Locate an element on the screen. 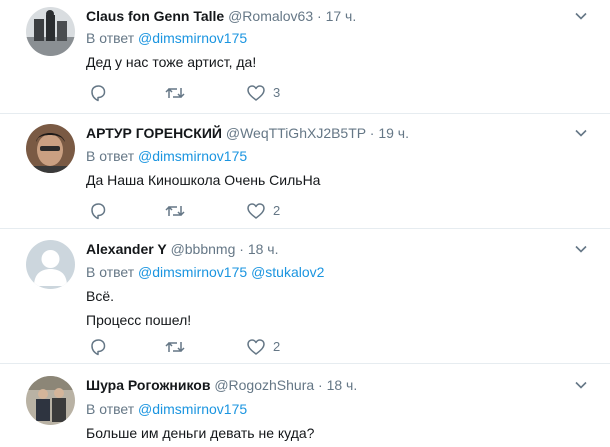  author-name: Claus fon Genn Talle is located at coordinates (155, 16).